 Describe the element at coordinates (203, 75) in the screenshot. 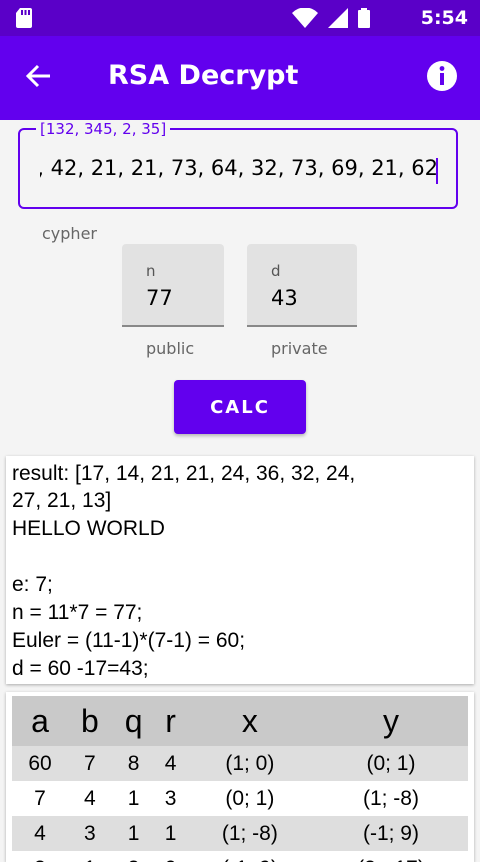

I see `page-title: RSA Decrypt` at that location.